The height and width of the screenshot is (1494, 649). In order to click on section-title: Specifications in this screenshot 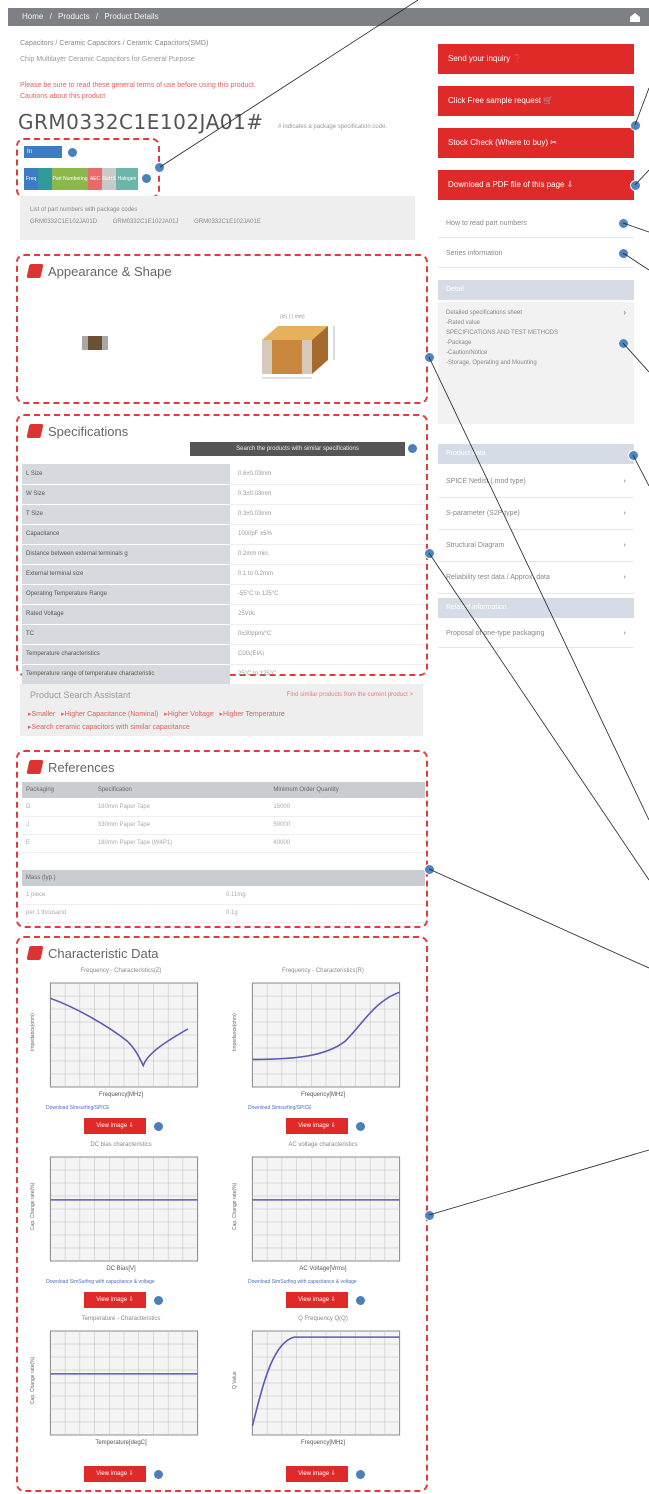, I will do `click(77, 431)`.